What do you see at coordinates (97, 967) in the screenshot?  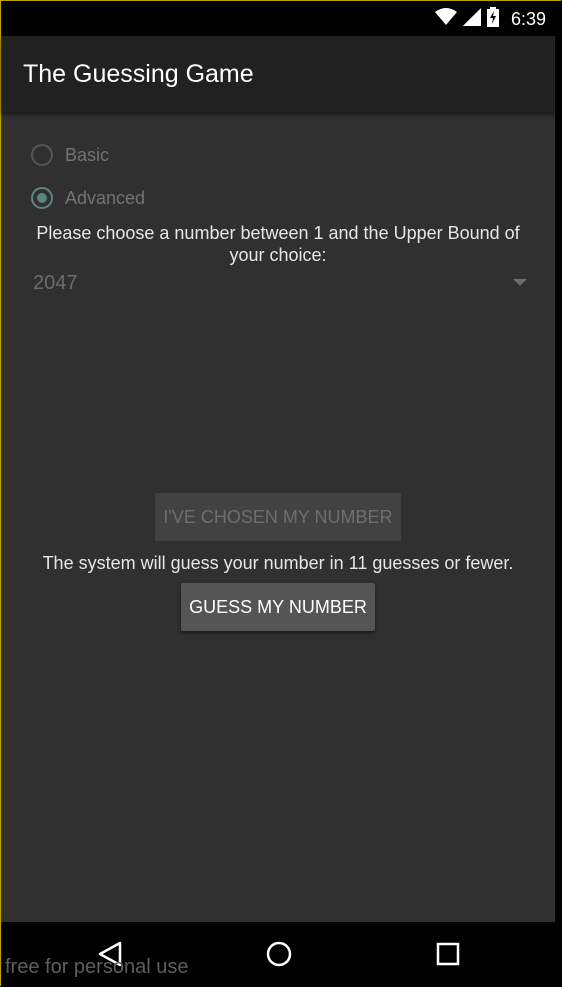 I see `watermark-text: free for personal use` at bounding box center [97, 967].